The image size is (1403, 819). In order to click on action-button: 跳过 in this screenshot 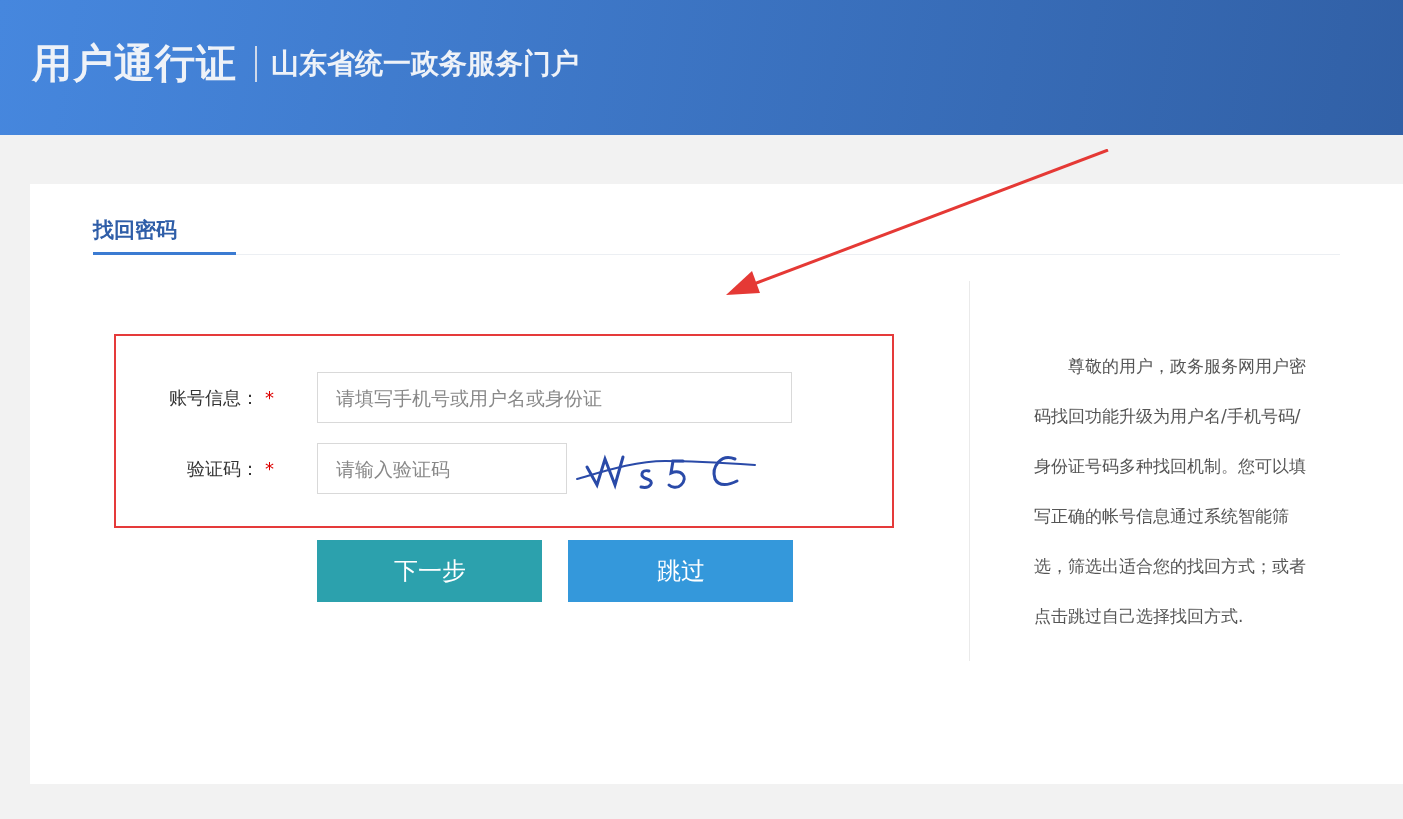, I will do `click(680, 571)`.